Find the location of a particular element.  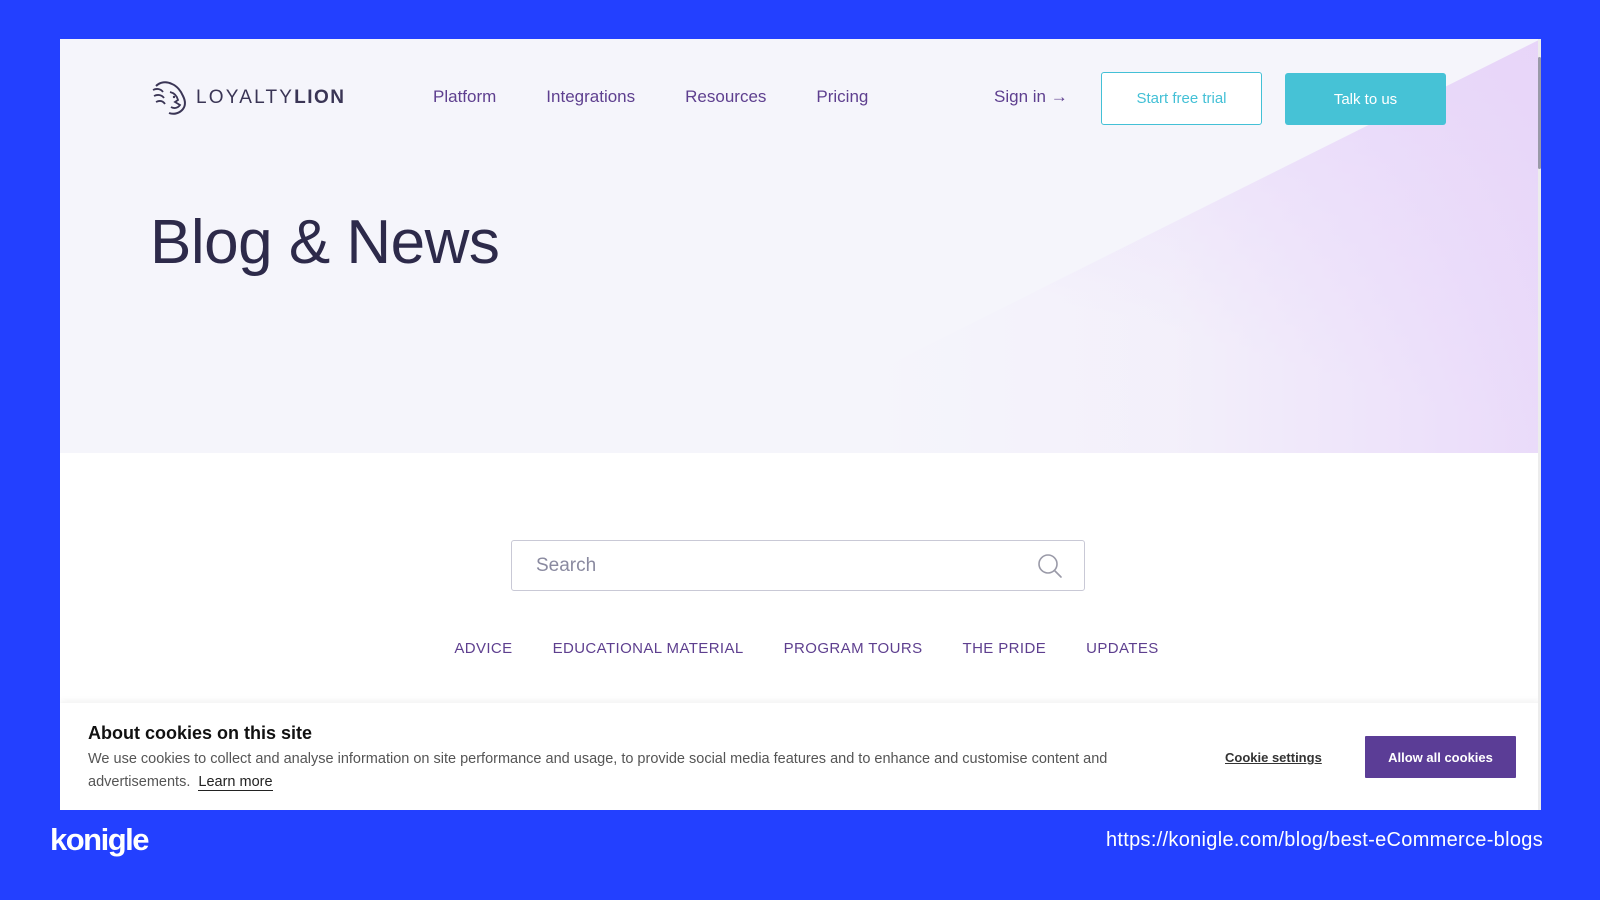

nav-platform: Platform is located at coordinates (464, 97).